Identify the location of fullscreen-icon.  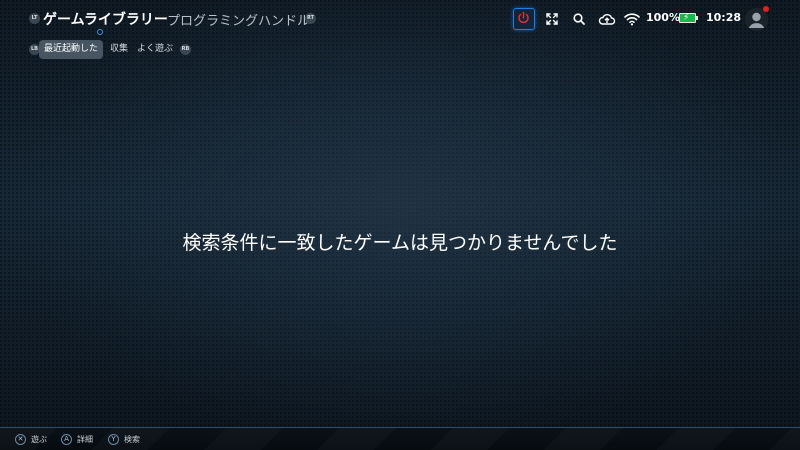
(552, 19).